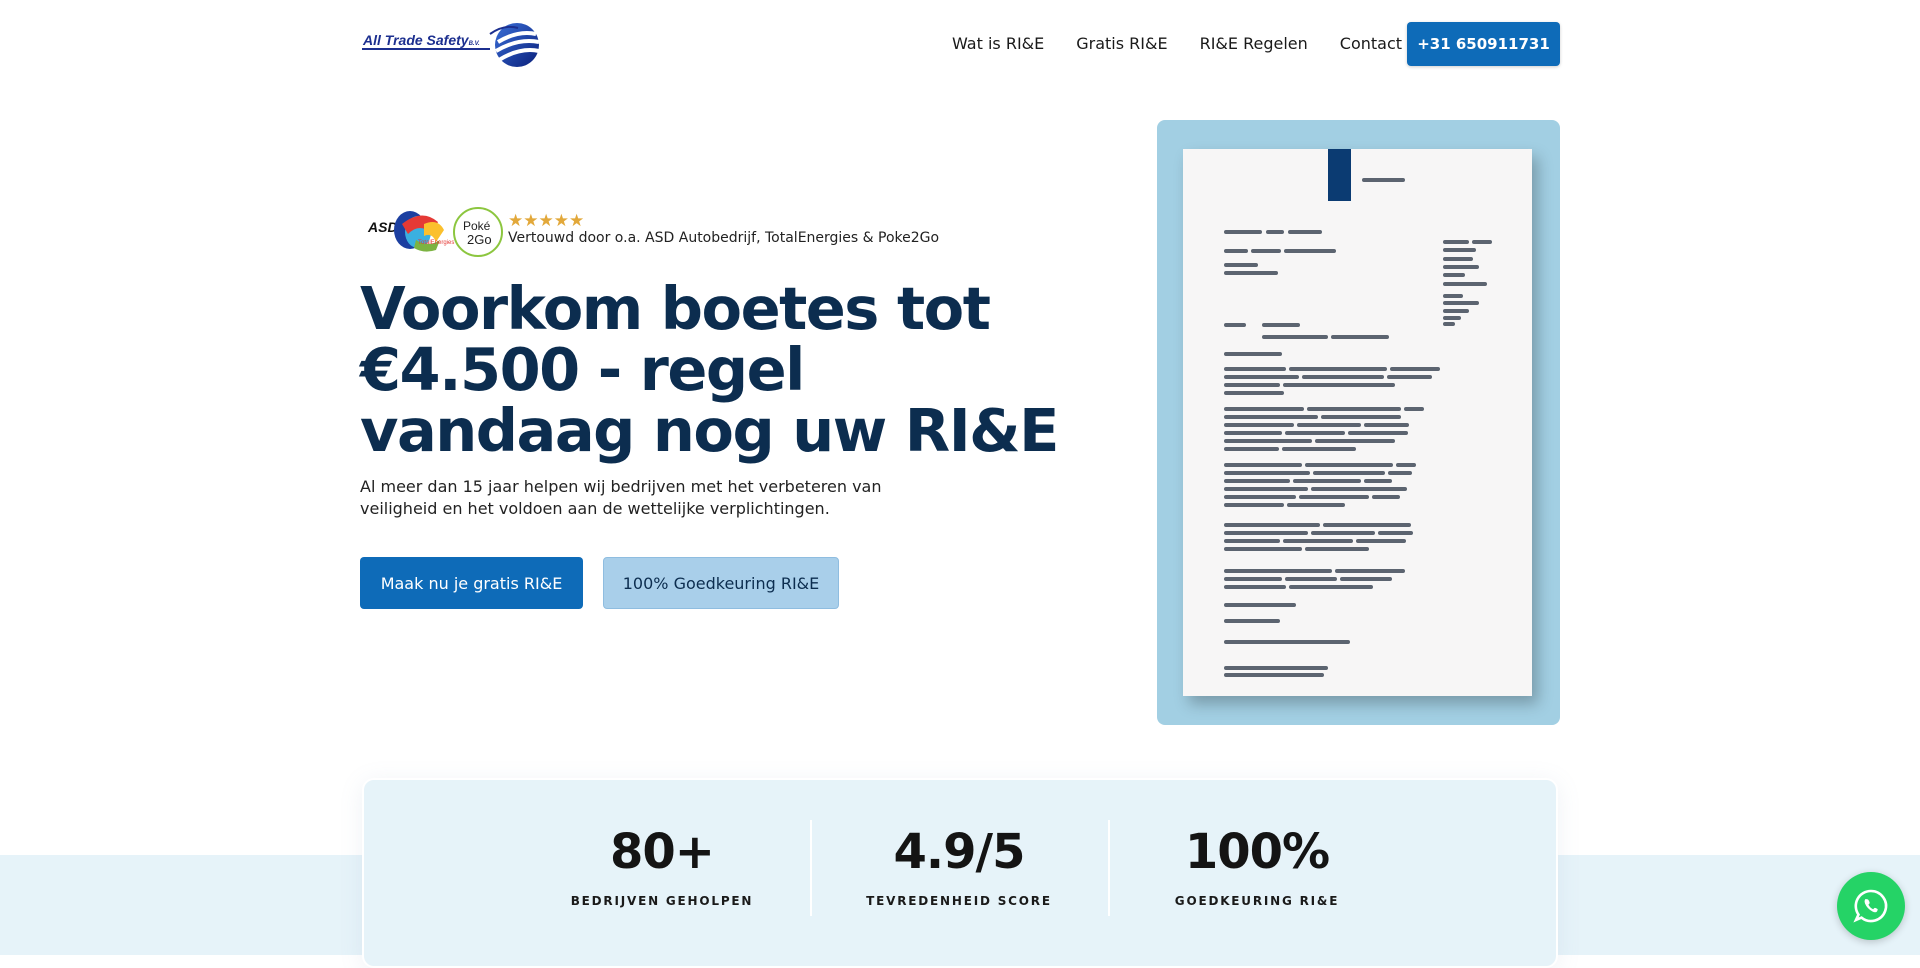  I want to click on whatsapp-button, so click(1871, 906).